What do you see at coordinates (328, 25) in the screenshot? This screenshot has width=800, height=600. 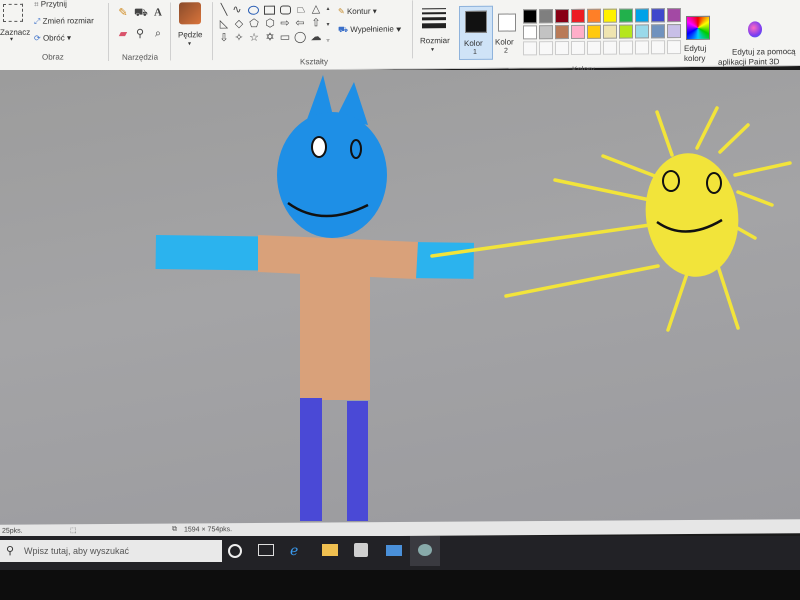 I see `scroll-down-icon: ▾` at bounding box center [328, 25].